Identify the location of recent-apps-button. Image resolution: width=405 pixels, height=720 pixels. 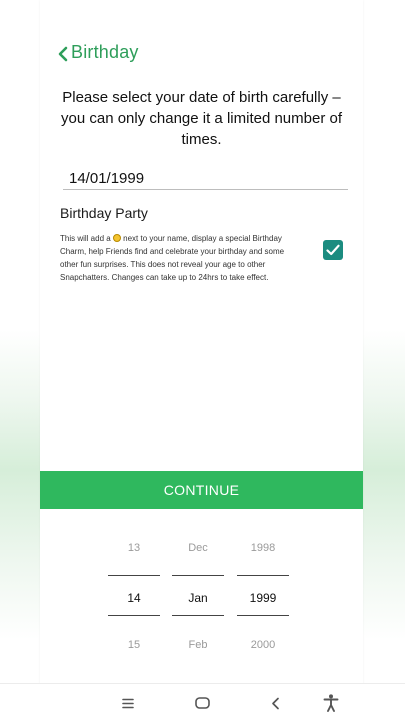
(128, 703).